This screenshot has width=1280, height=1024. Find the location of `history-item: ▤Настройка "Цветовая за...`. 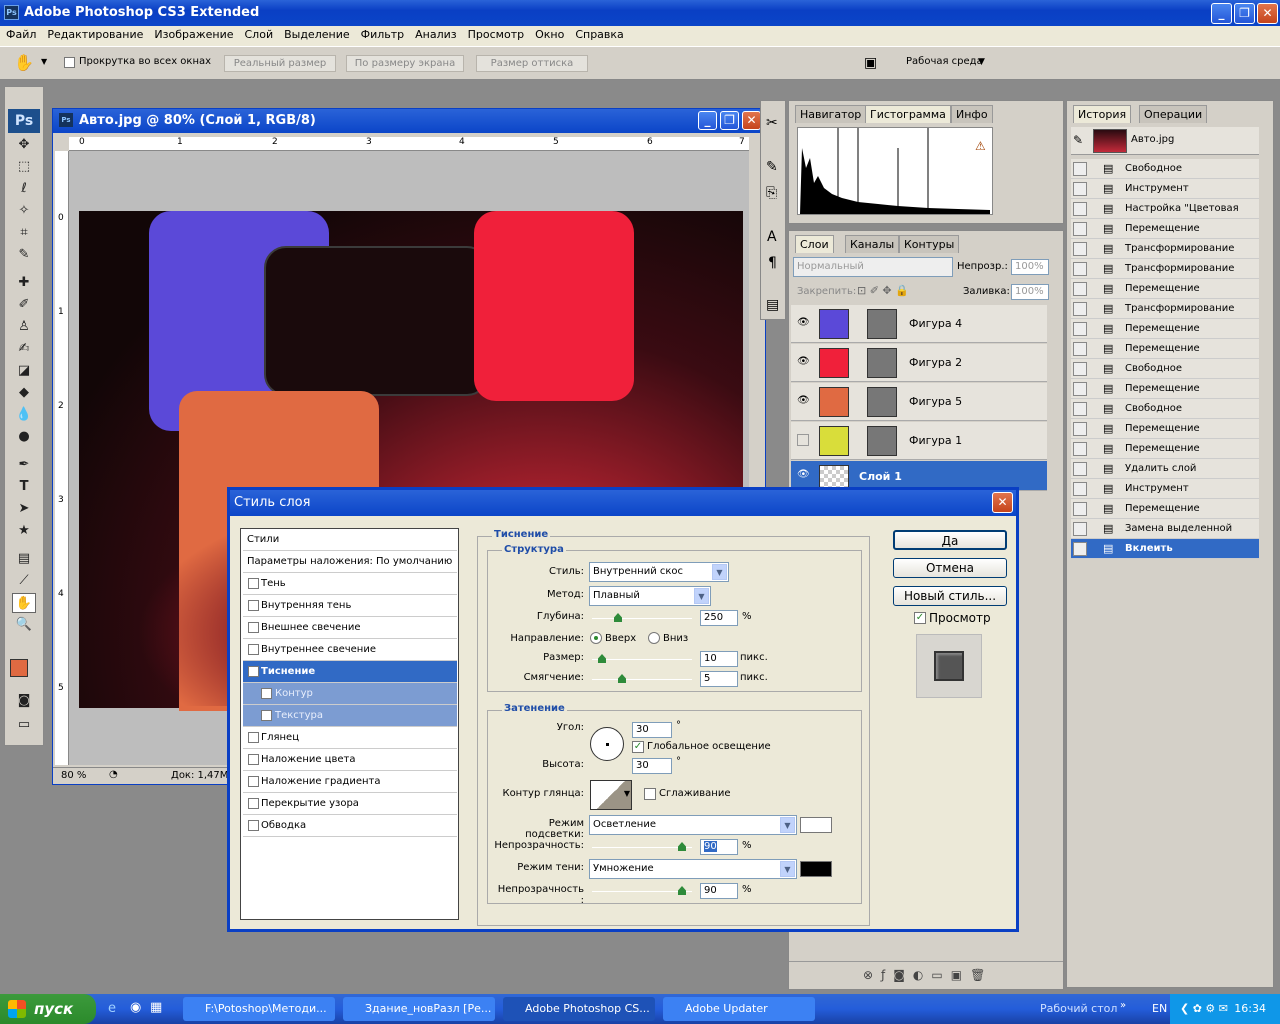

history-item: ▤Настройка "Цветовая за... is located at coordinates (1165, 216).